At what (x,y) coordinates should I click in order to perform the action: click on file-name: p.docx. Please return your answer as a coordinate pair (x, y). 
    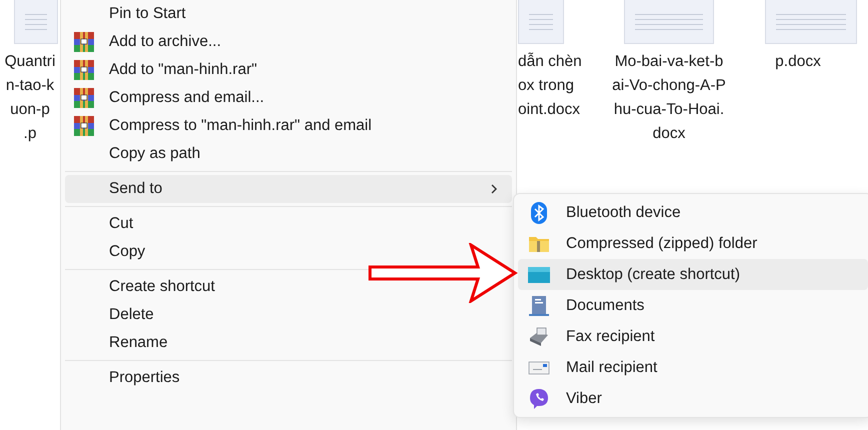
    Looking at the image, I should click on (798, 62).